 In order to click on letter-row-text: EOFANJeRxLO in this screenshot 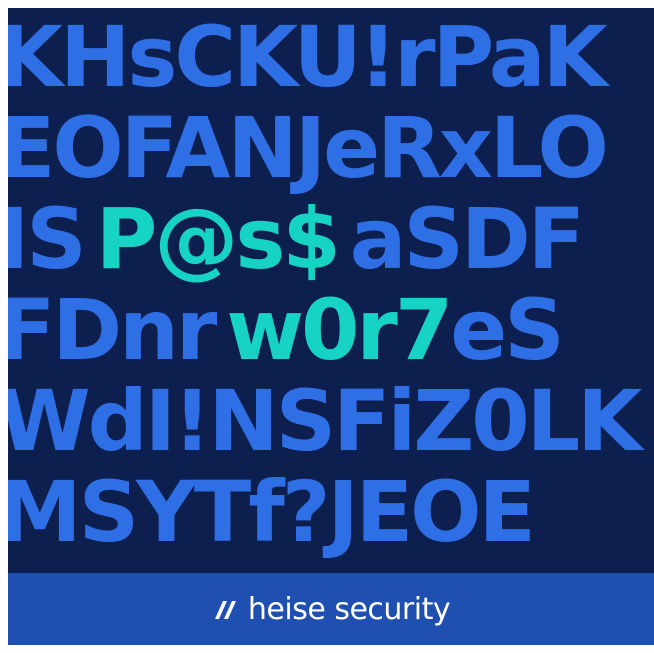, I will do `click(308, 148)`.